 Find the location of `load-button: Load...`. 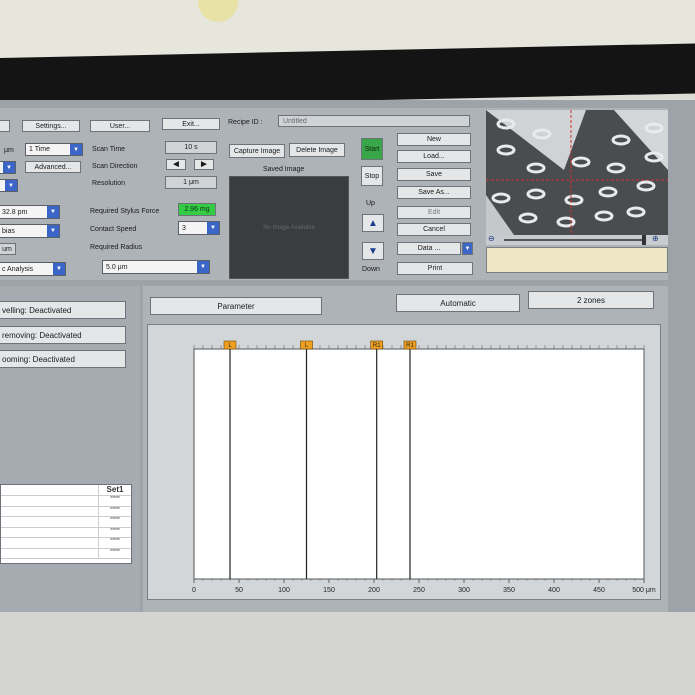

load-button: Load... is located at coordinates (434, 156).